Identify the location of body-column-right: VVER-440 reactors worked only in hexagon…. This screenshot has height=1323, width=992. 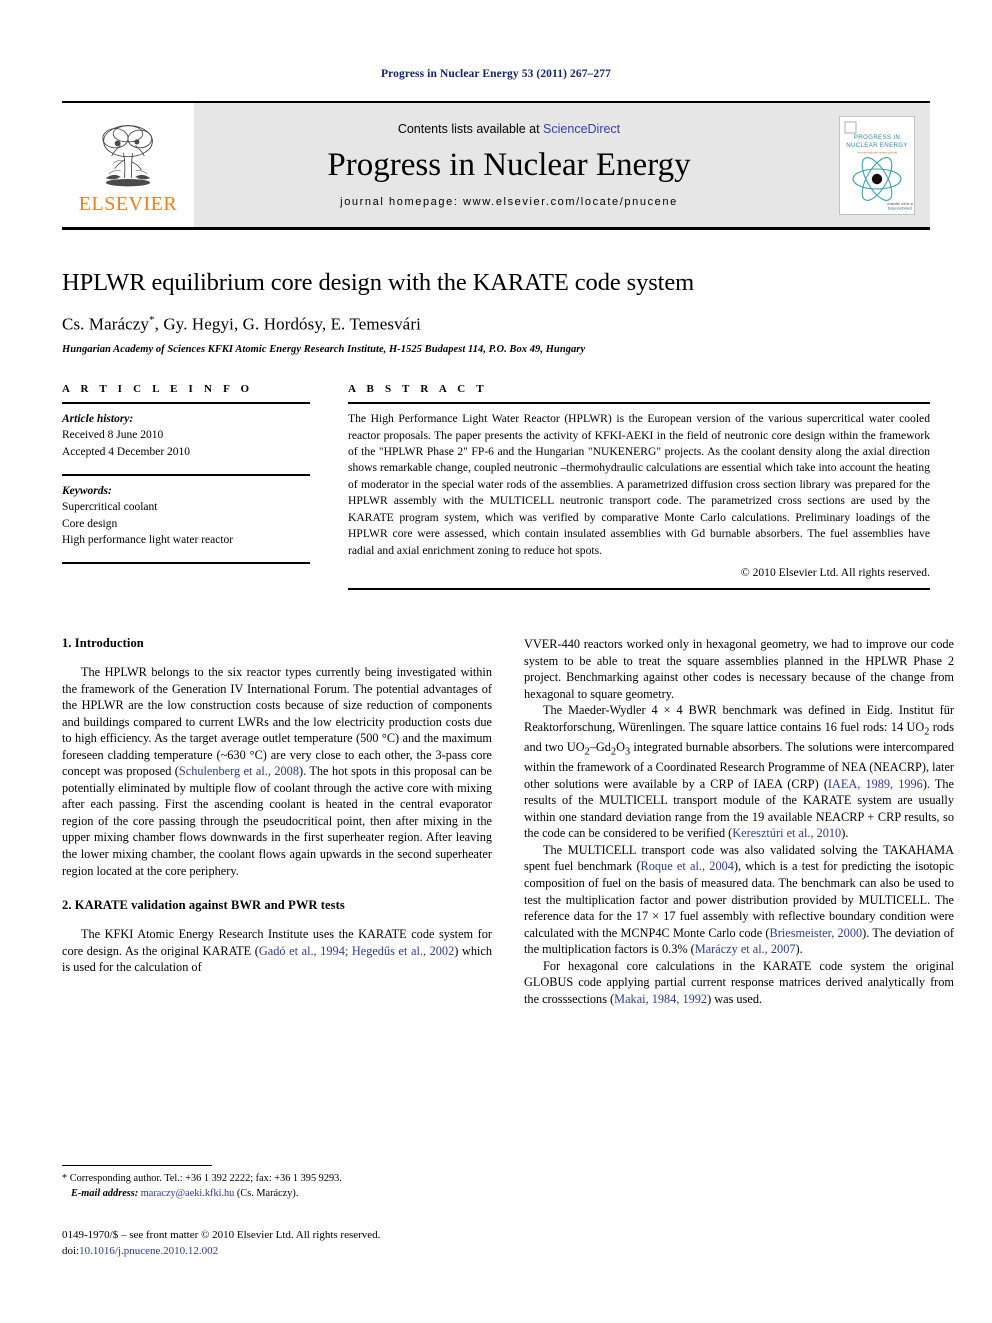
(739, 821).